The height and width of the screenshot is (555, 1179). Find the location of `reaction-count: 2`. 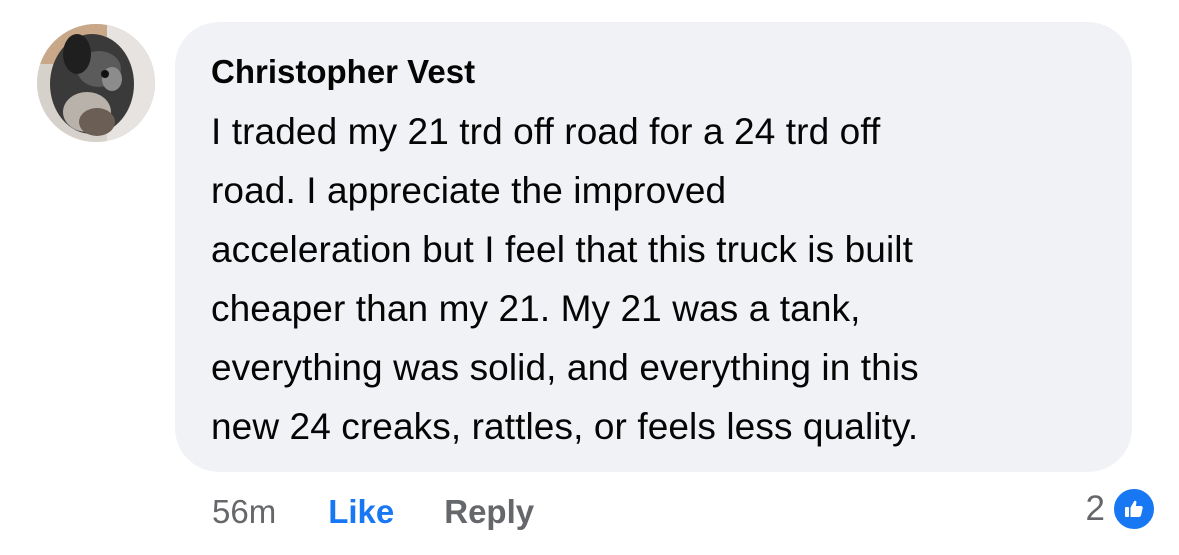

reaction-count: 2 is located at coordinates (1095, 508).